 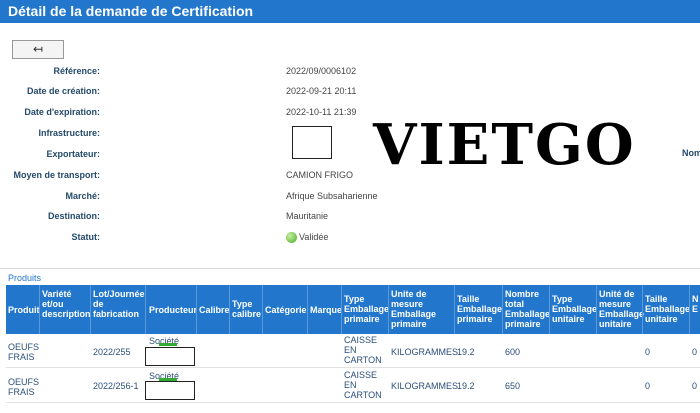 I want to click on date-creation-label: Date de création:, so click(x=63, y=91).